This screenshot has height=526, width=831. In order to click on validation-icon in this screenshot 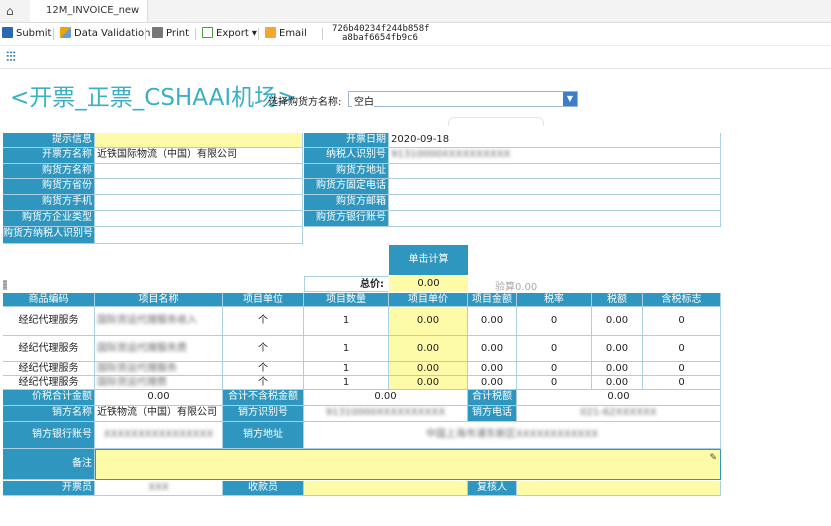, I will do `click(65, 32)`.